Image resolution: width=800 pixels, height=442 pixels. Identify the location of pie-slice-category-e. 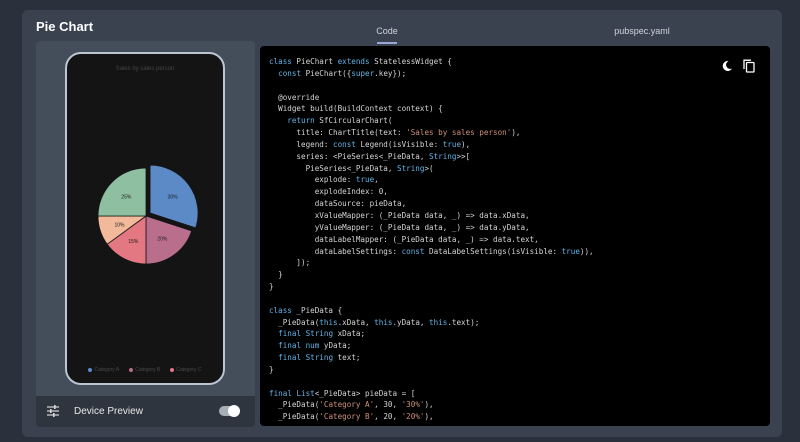
(122, 192).